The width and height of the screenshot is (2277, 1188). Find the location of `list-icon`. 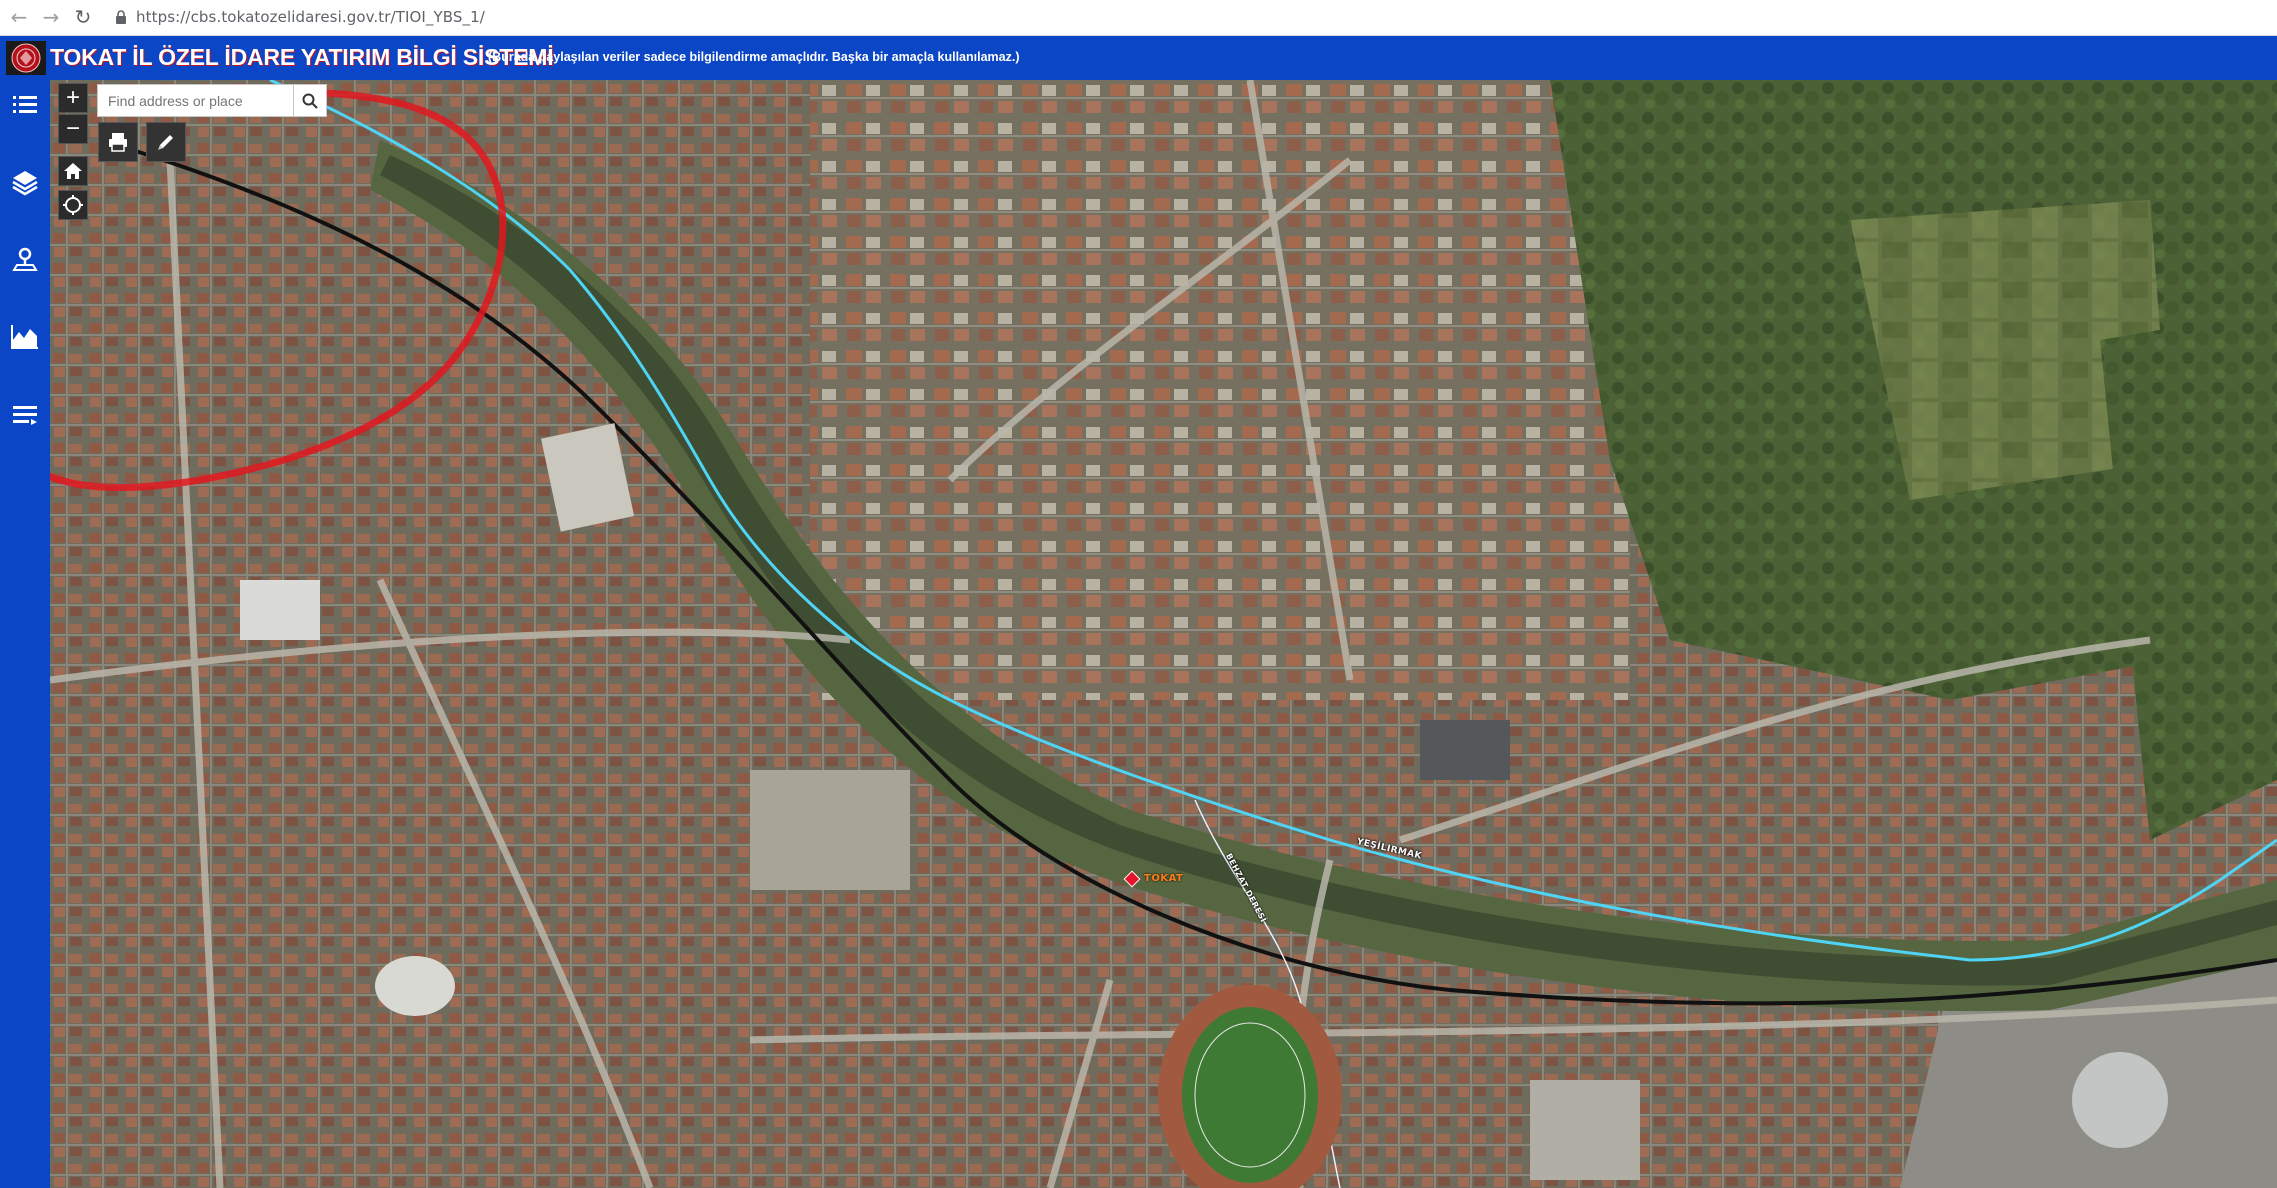

list-icon is located at coordinates (25, 104).